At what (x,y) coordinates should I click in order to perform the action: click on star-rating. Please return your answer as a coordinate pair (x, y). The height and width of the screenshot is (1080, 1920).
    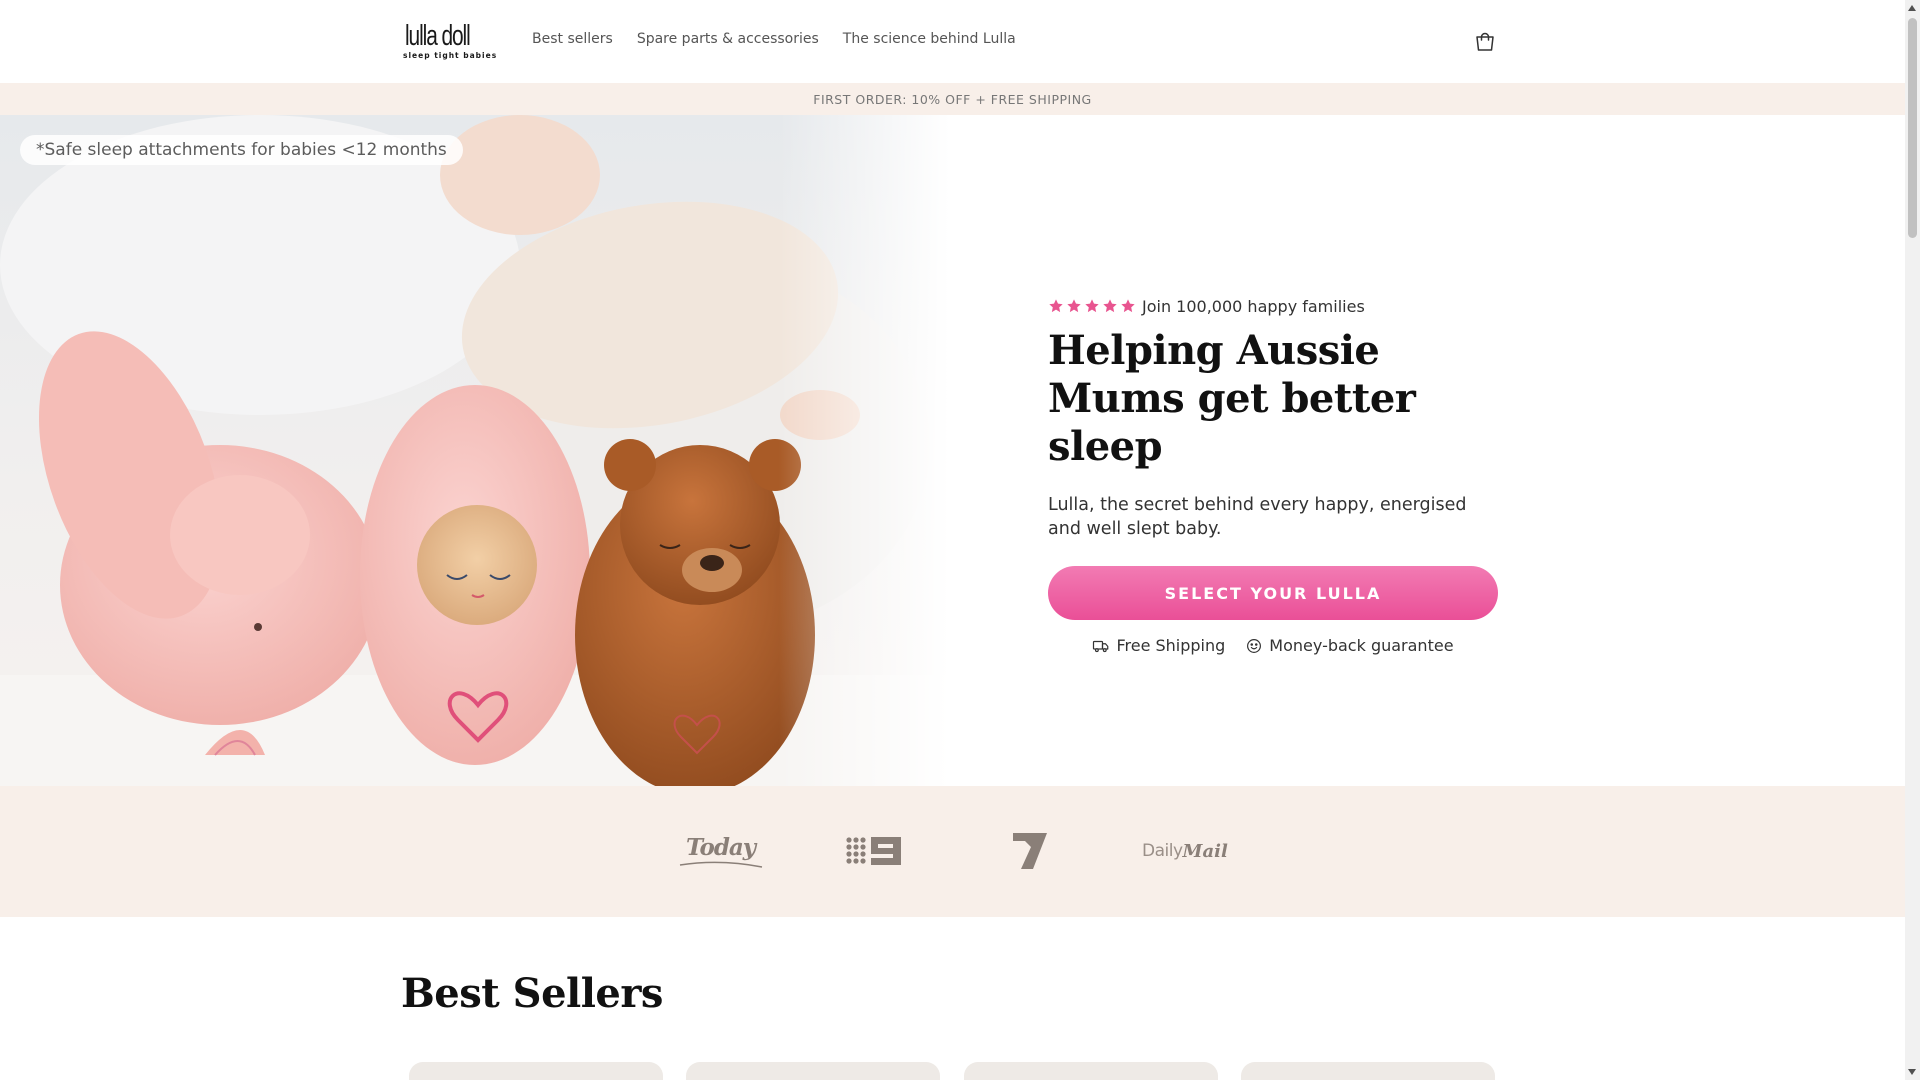
    Looking at the image, I should click on (1092, 306).